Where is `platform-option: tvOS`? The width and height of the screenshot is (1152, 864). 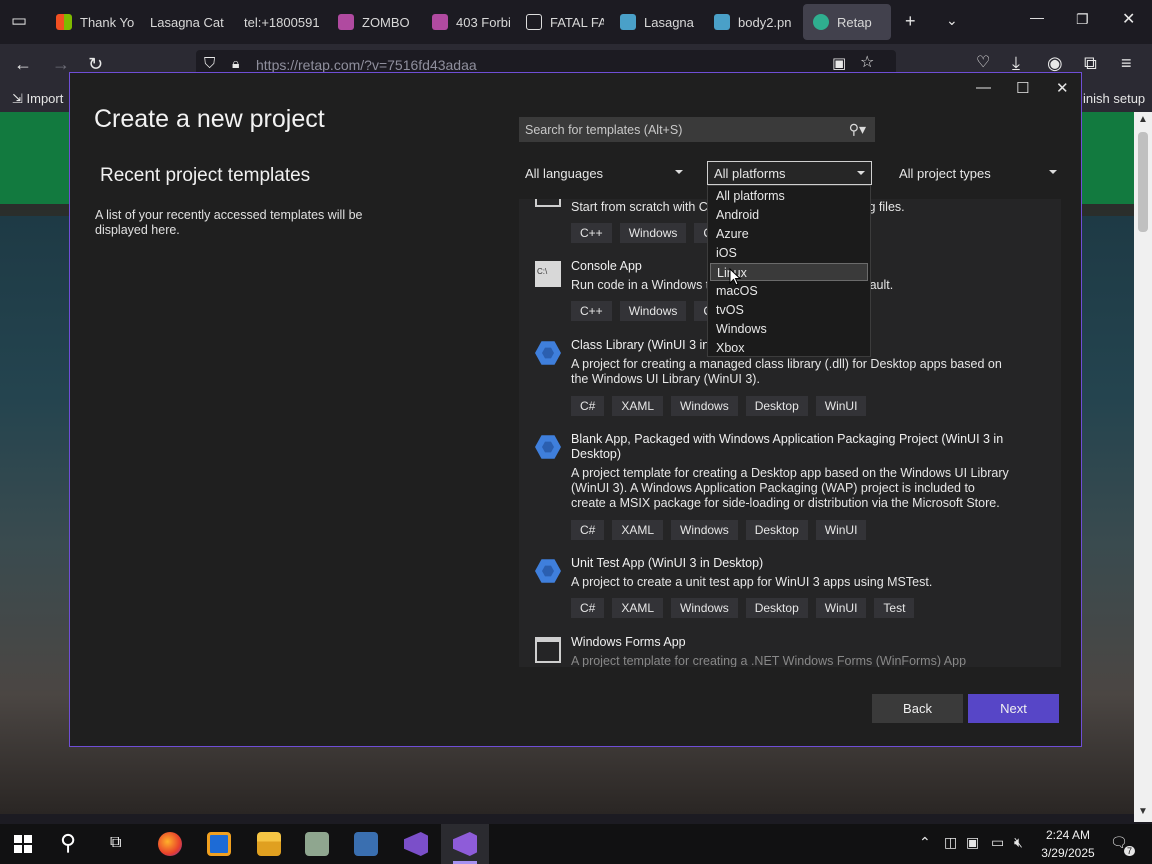
platform-option: tvOS is located at coordinates (789, 310).